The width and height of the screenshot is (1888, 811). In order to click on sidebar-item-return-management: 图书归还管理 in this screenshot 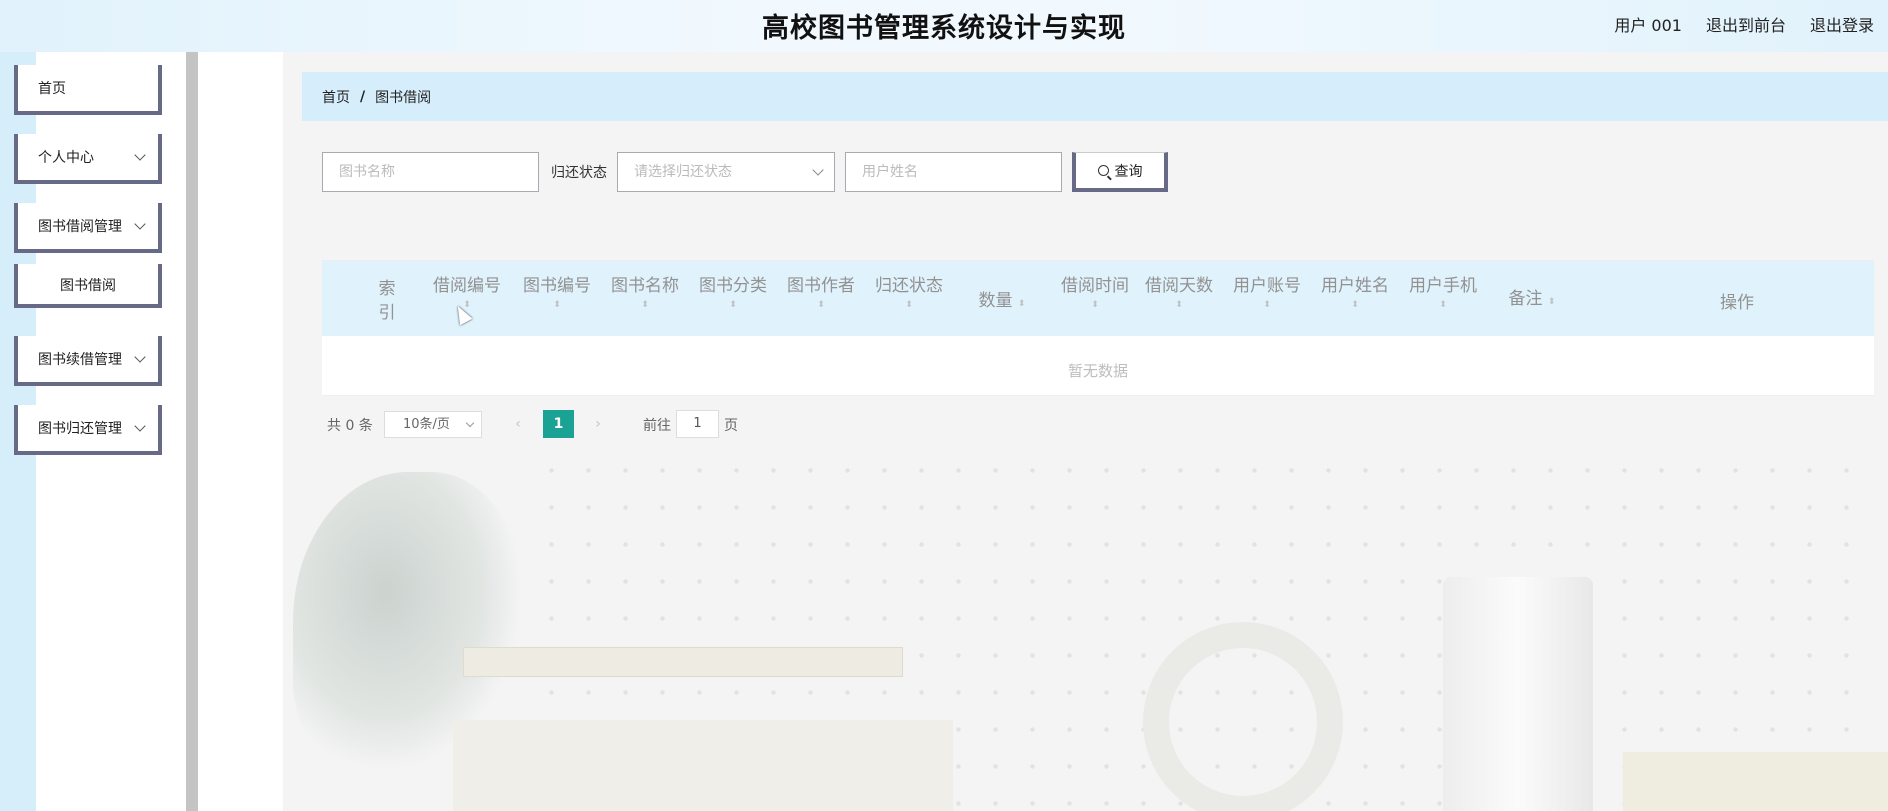, I will do `click(88, 430)`.